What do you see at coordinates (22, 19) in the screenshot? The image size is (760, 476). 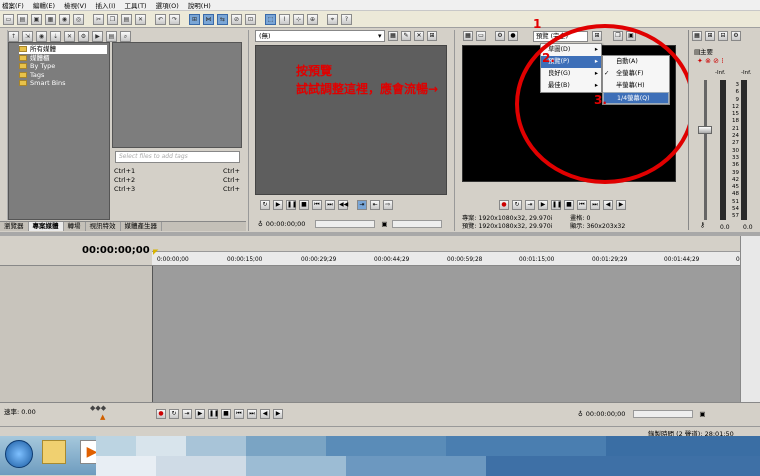 I see `open-icon: ▤` at bounding box center [22, 19].